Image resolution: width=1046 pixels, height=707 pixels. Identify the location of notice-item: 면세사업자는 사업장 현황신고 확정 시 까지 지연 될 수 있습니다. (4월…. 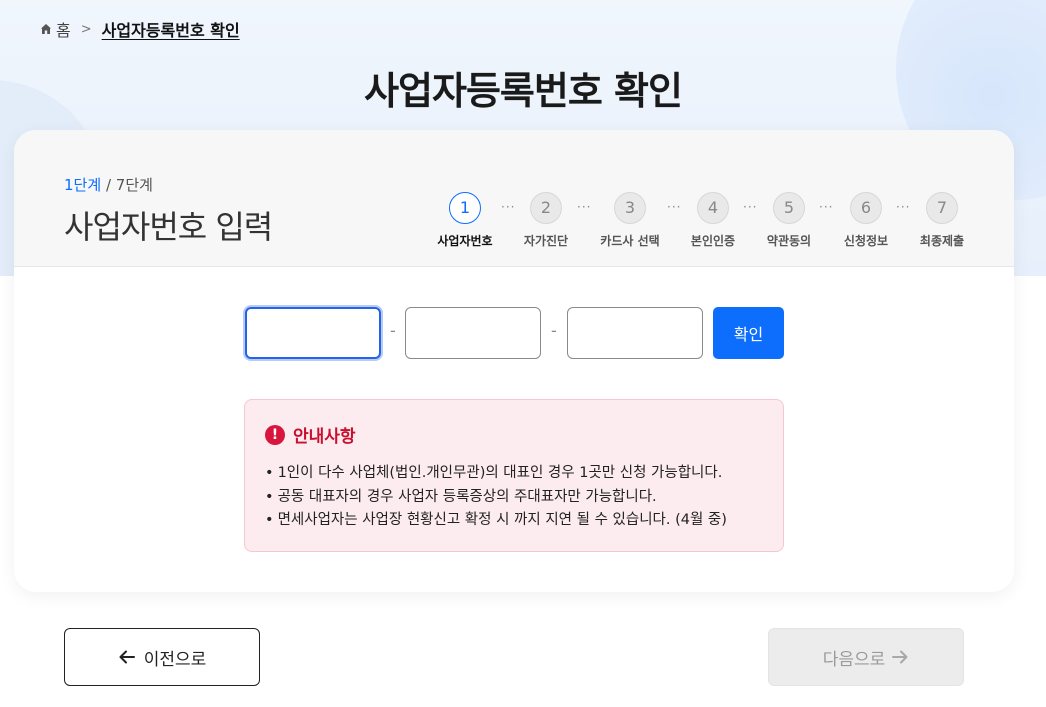
(496, 521).